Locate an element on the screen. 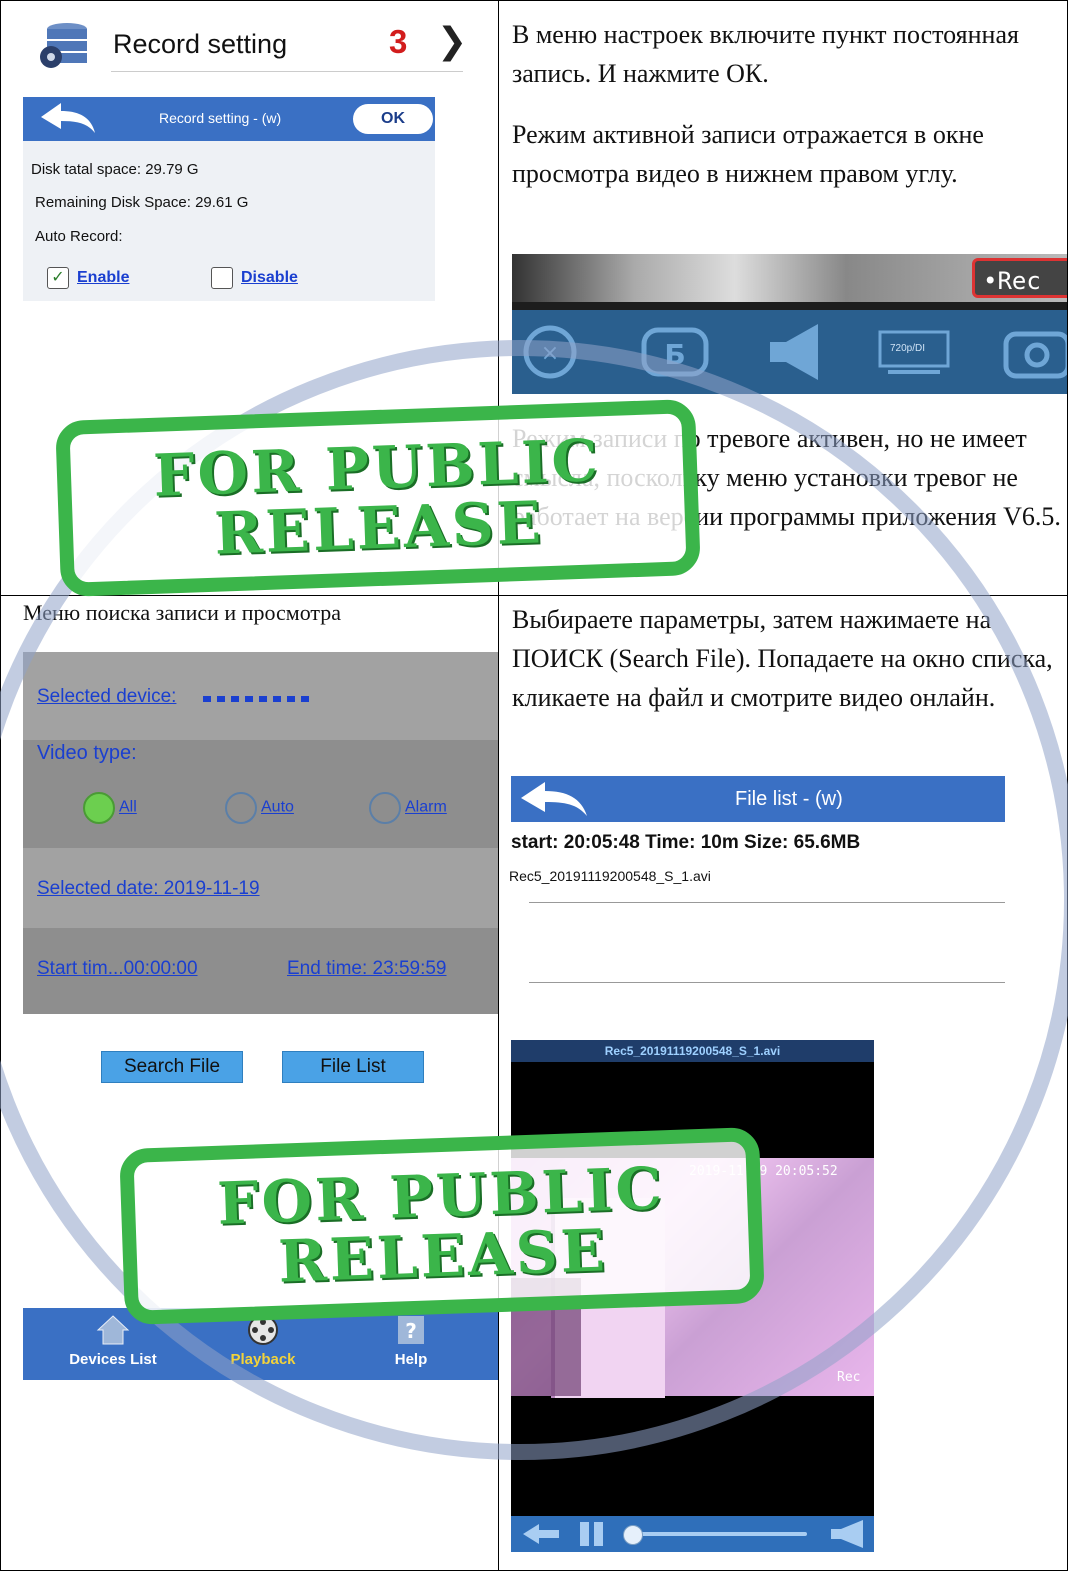 The image size is (1068, 1571). player-title: Rec5_20191119200548_S_1.avi is located at coordinates (692, 1051).